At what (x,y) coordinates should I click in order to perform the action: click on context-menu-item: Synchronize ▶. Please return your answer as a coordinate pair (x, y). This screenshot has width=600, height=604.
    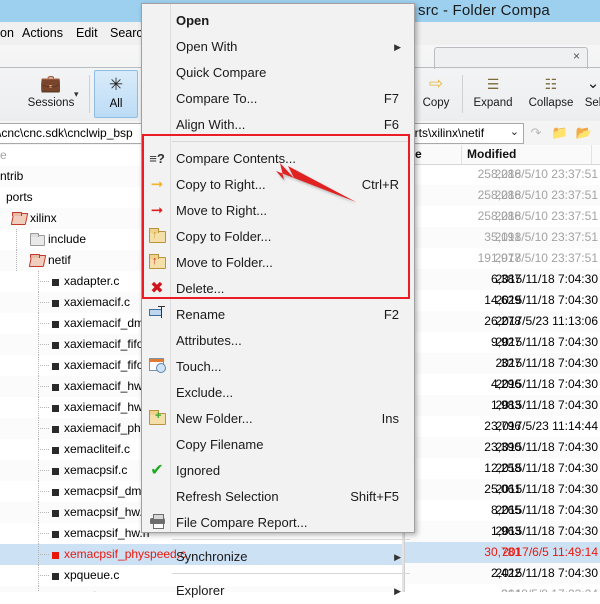
    Looking at the image, I should click on (278, 557).